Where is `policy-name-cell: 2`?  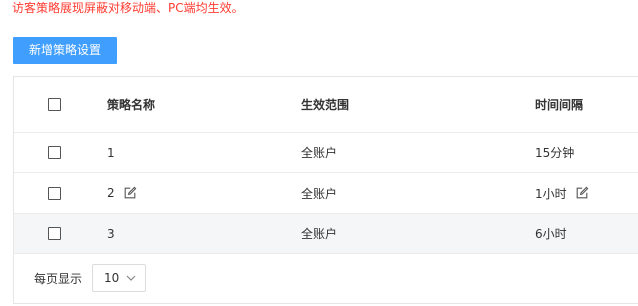 policy-name-cell: 2 is located at coordinates (122, 193).